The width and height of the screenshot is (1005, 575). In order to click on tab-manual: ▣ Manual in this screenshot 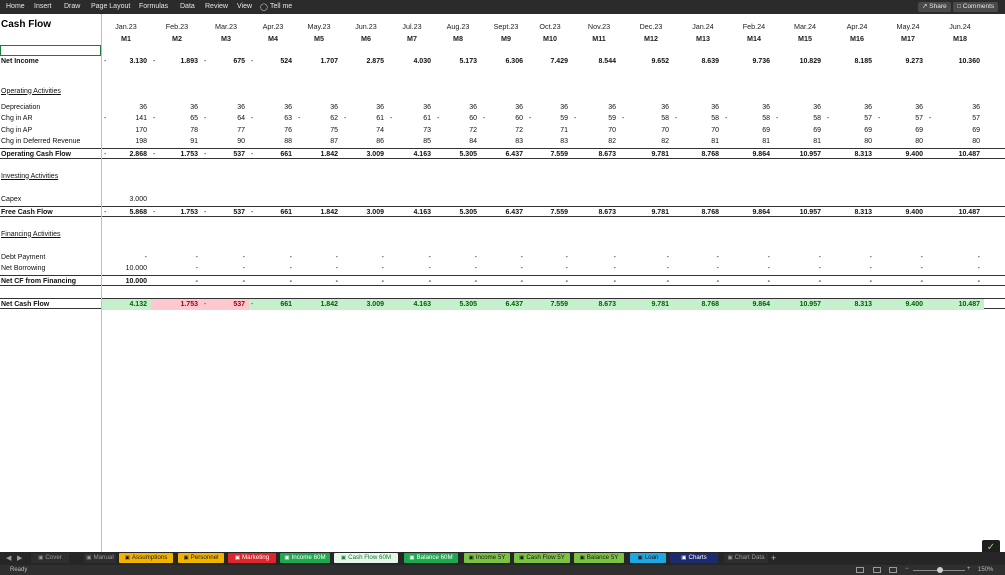, I will do `click(100, 558)`.